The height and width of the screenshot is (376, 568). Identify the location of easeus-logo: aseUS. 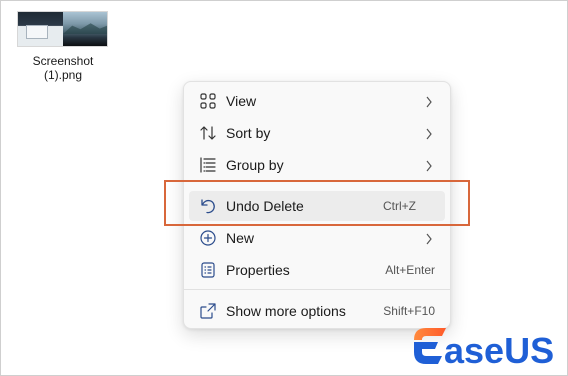
(485, 346).